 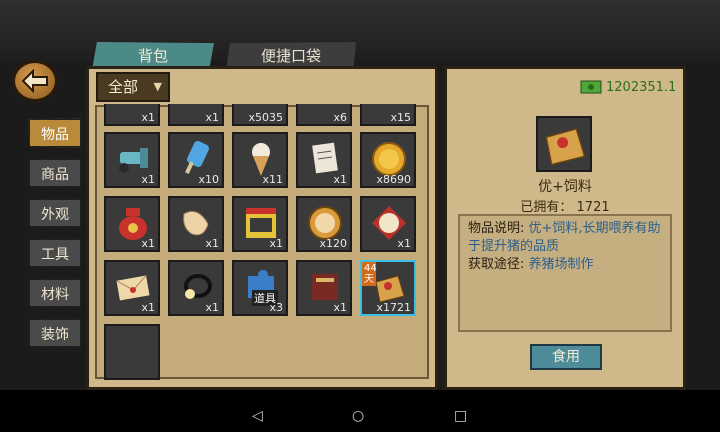 I want to click on chevron-down-icon: ▼, so click(x=157, y=86).